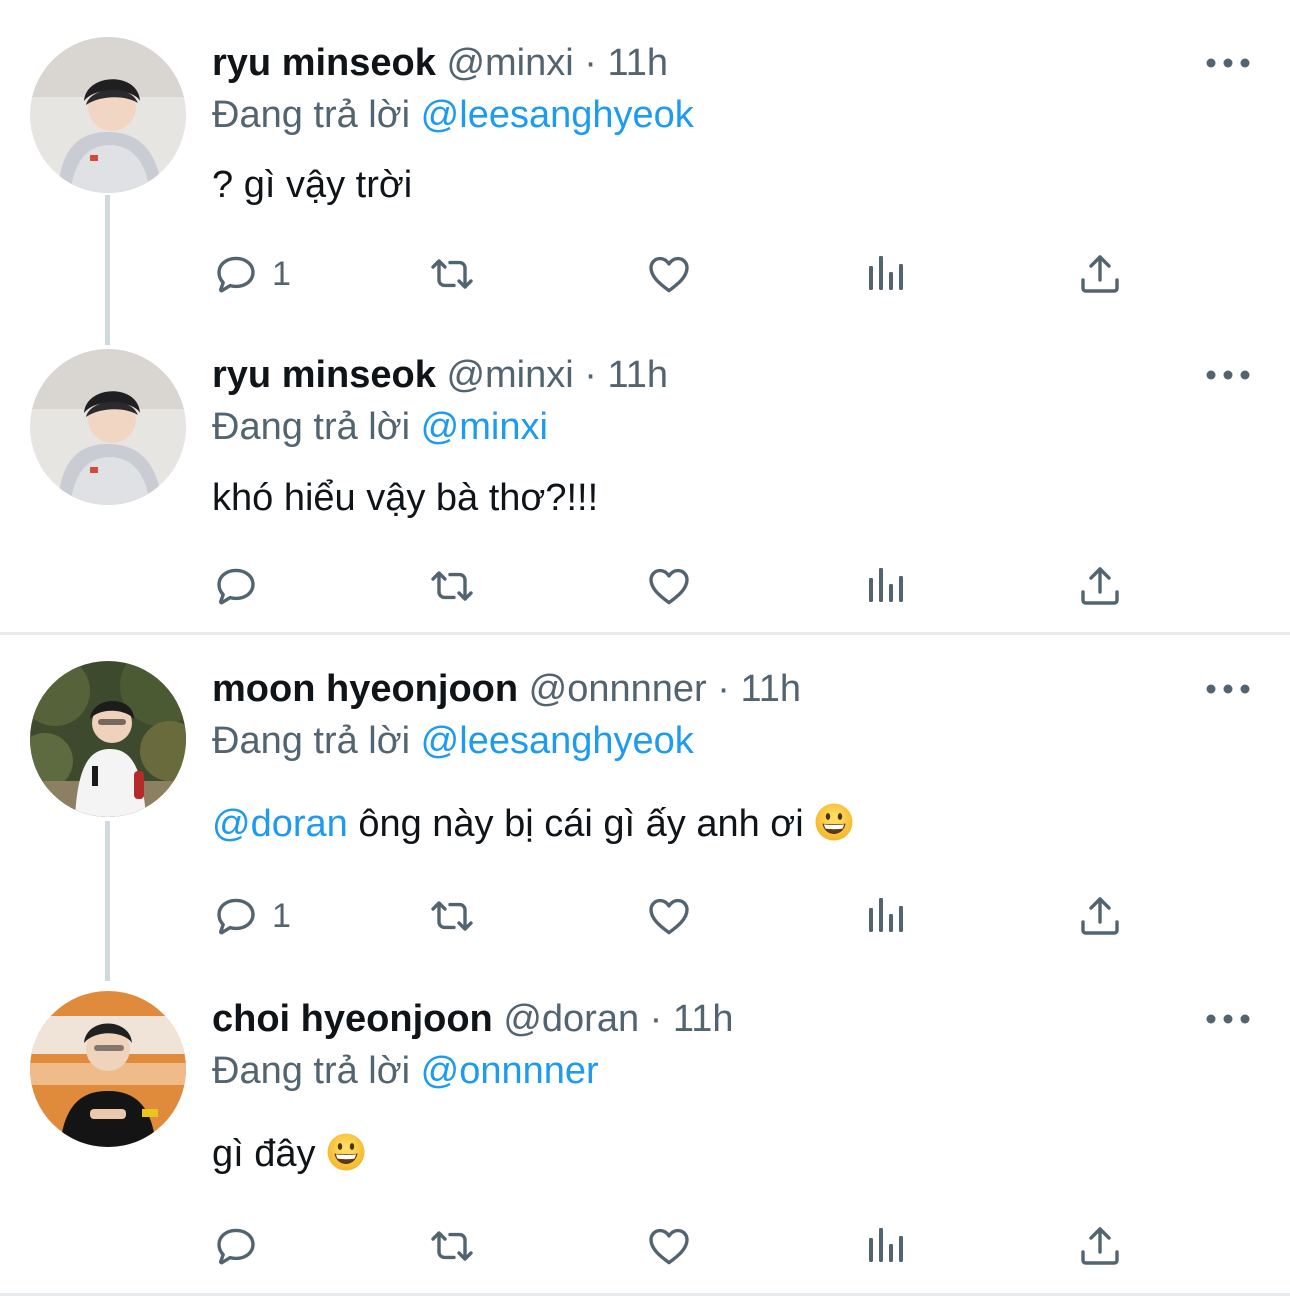 The image size is (1290, 1296). Describe the element at coordinates (581, 824) in the screenshot. I see `tweet-body: ông này bị cái gì ấy anh ơi` at that location.